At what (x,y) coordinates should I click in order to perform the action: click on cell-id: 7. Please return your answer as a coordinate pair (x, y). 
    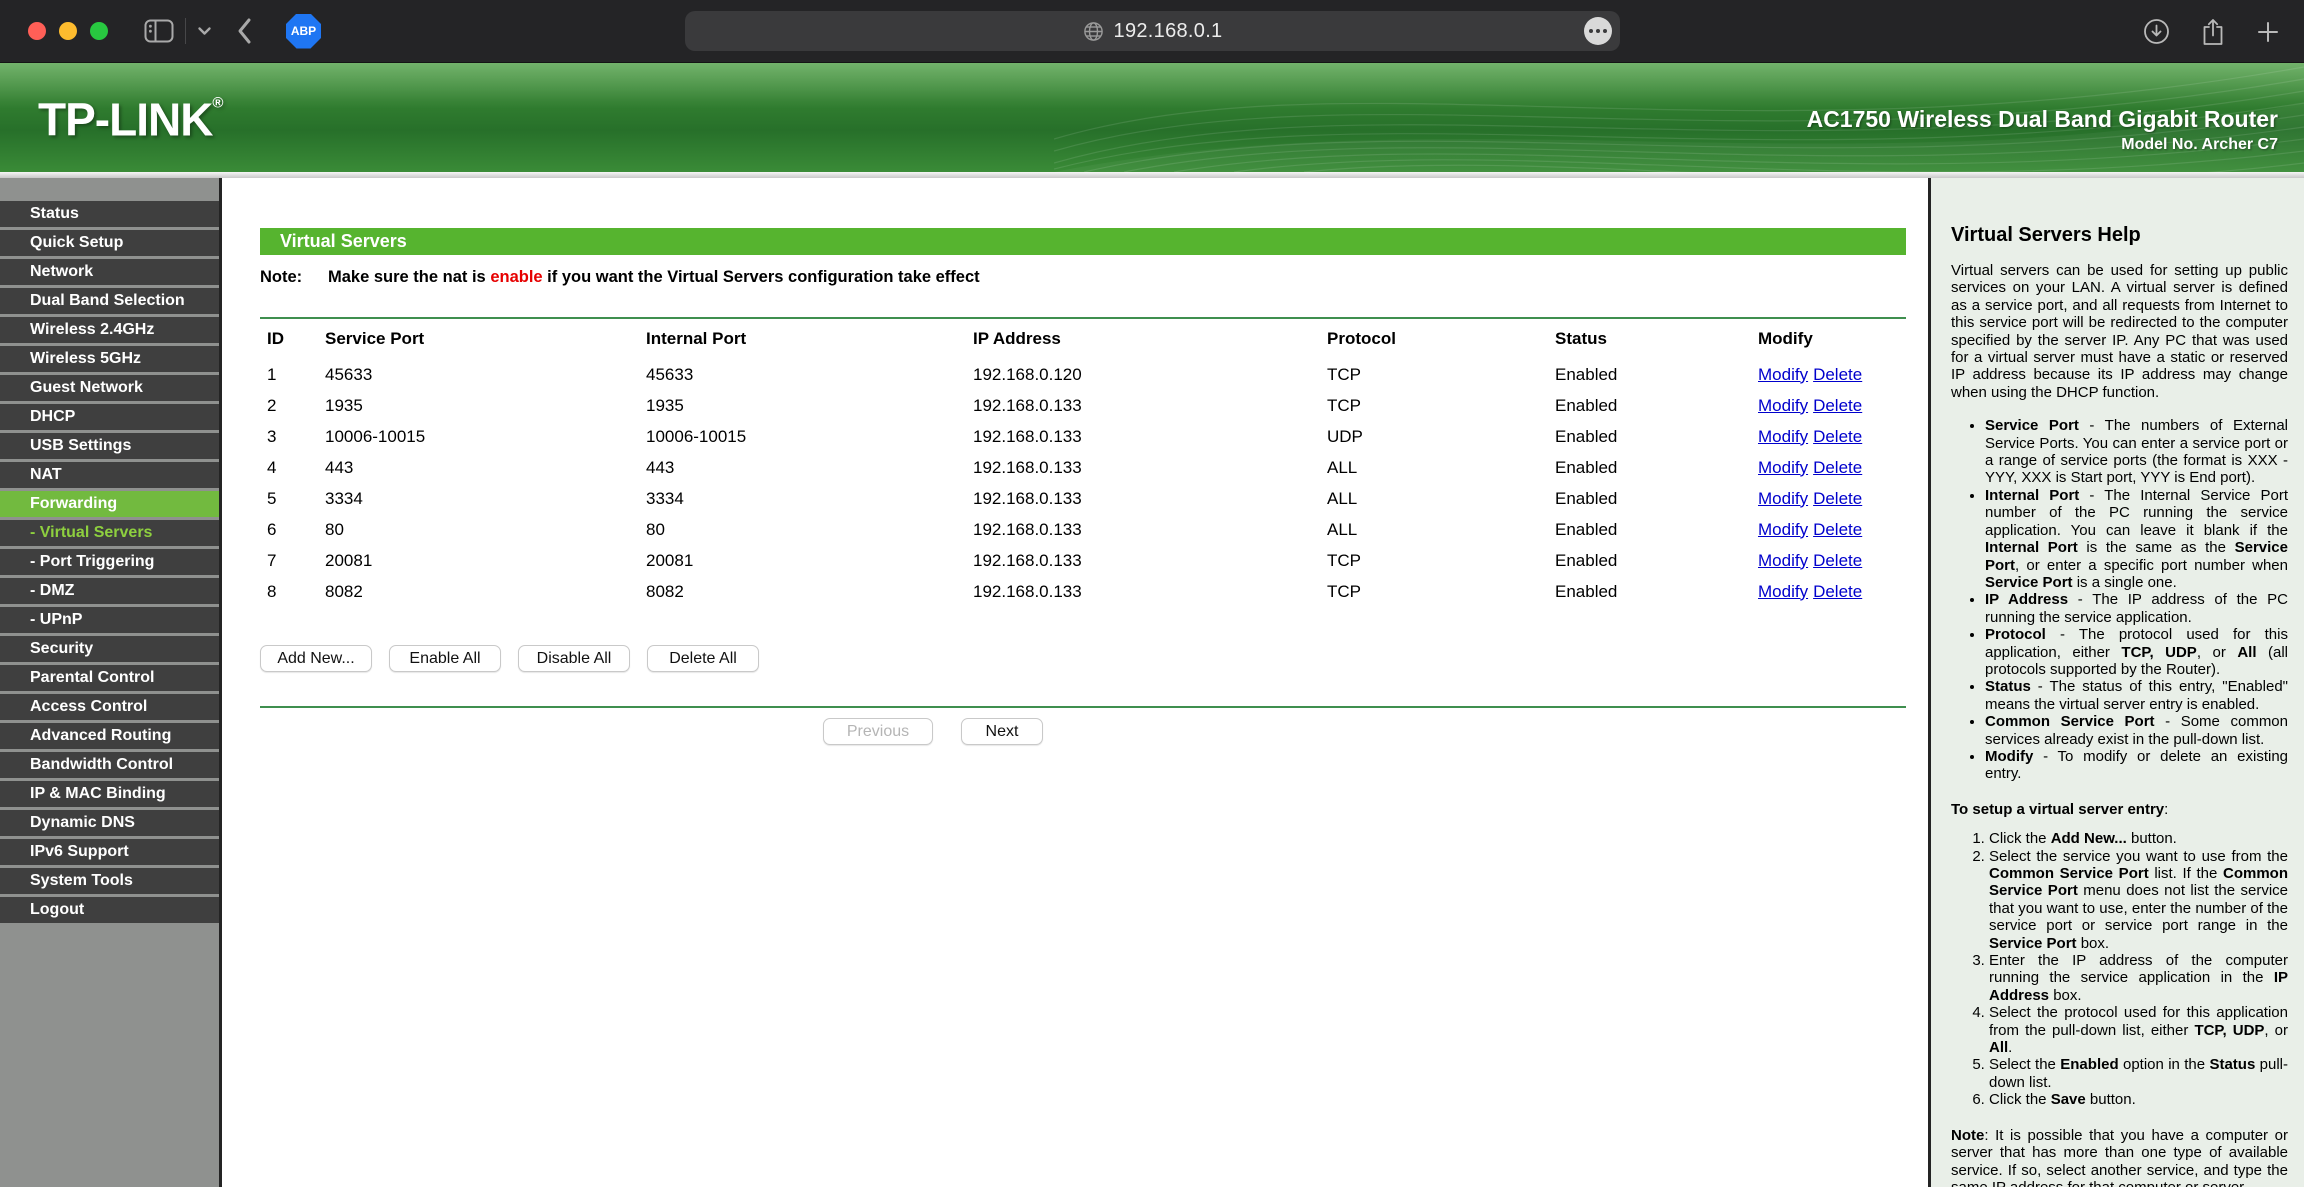
    Looking at the image, I should click on (272, 560).